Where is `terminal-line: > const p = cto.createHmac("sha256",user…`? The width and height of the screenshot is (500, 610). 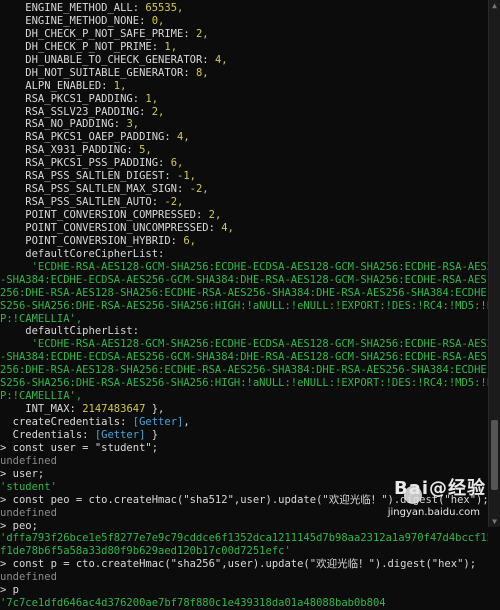 terminal-line: > const p = cto.createHmac("sha256",user… is located at coordinates (238, 564).